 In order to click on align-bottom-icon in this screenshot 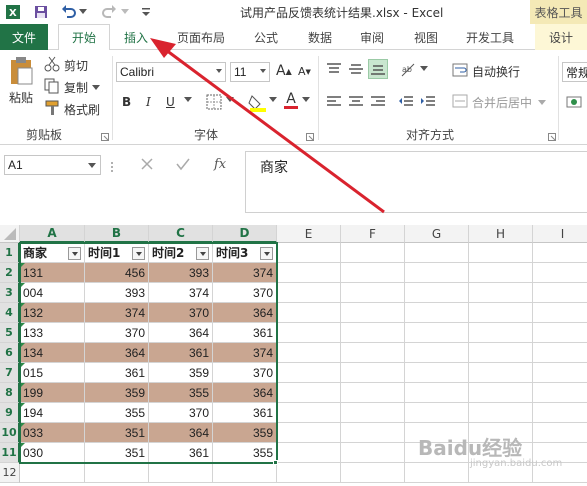, I will do `click(378, 69)`.